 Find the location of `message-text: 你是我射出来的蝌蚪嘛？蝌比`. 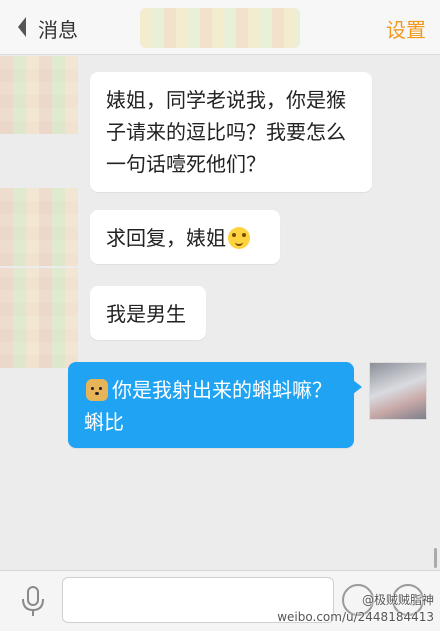

message-text: 你是我射出来的蝌蚪嘛？蝌比 is located at coordinates (208, 406).